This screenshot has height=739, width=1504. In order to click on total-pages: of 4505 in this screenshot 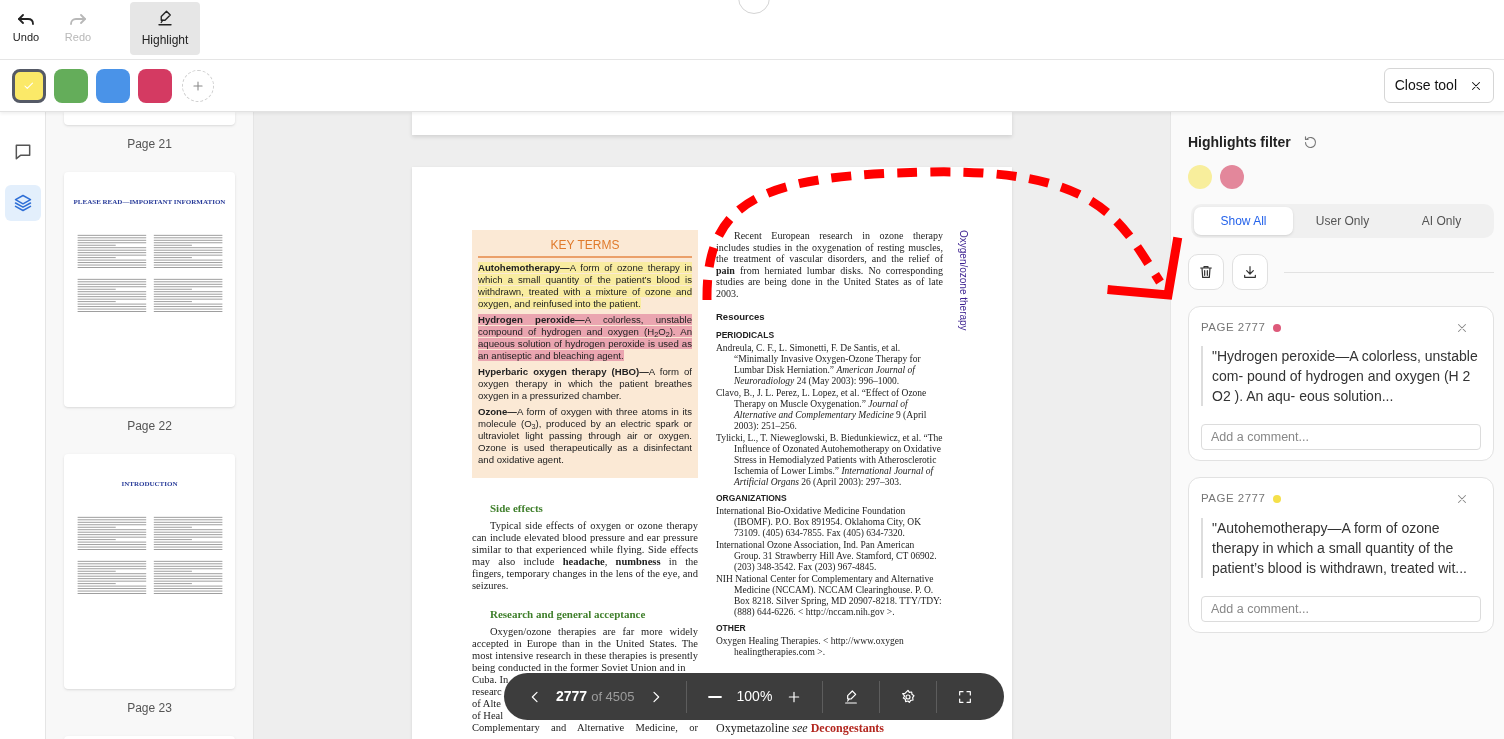, I will do `click(613, 697)`.